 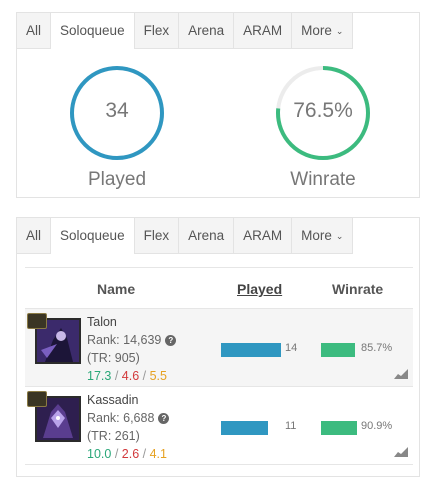 I want to click on kda: 17.3 / 4.6 / 5.5, so click(x=127, y=376).